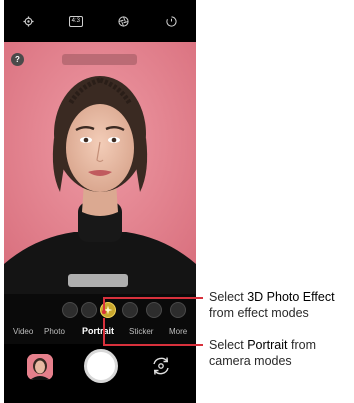  What do you see at coordinates (262, 353) in the screenshot?
I see `callout-mode-text: Select Portrait from camera modes` at bounding box center [262, 353].